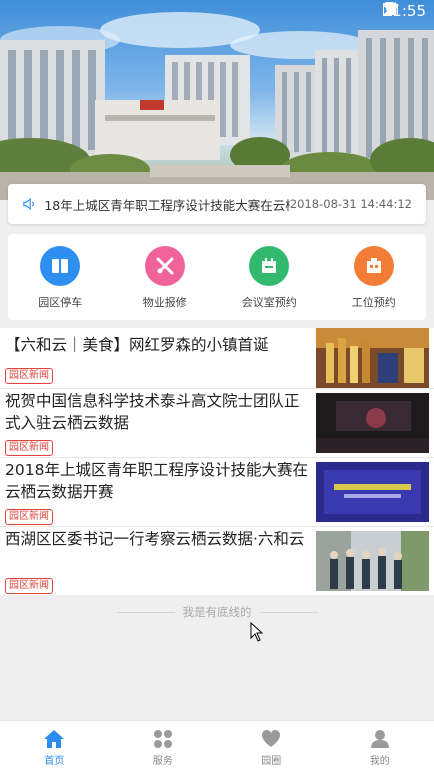 The image size is (434, 772). I want to click on speaker-icon, so click(28, 204).